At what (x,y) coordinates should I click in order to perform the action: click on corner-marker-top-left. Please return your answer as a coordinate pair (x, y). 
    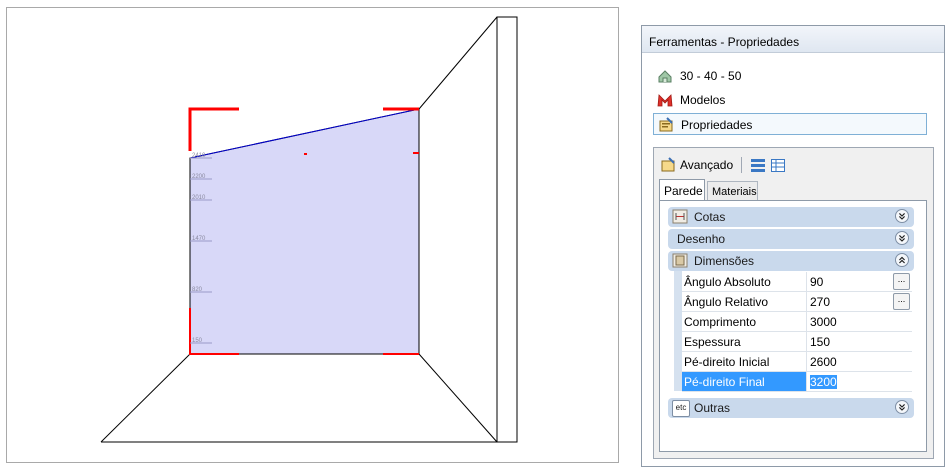
    Looking at the image, I should click on (213, 129).